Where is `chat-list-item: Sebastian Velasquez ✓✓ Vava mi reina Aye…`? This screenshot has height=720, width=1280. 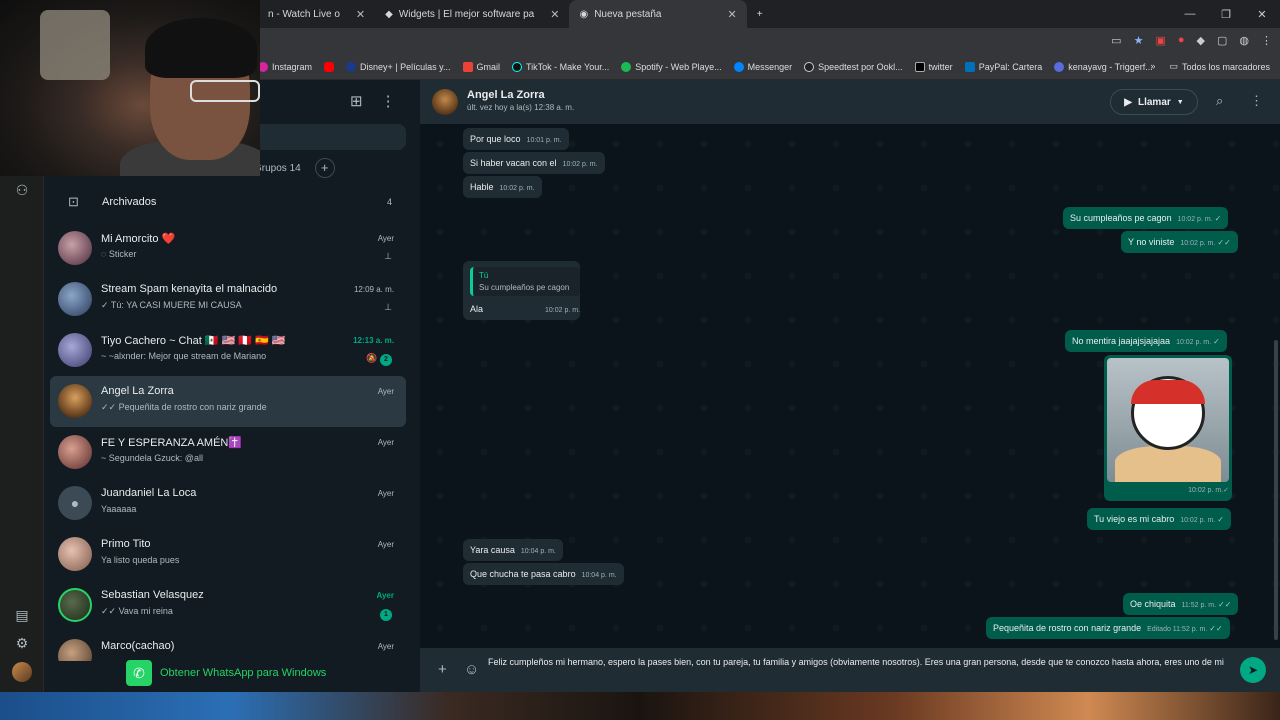
chat-list-item: Sebastian Velasquez ✓✓ Vava mi reina Aye… is located at coordinates (228, 605).